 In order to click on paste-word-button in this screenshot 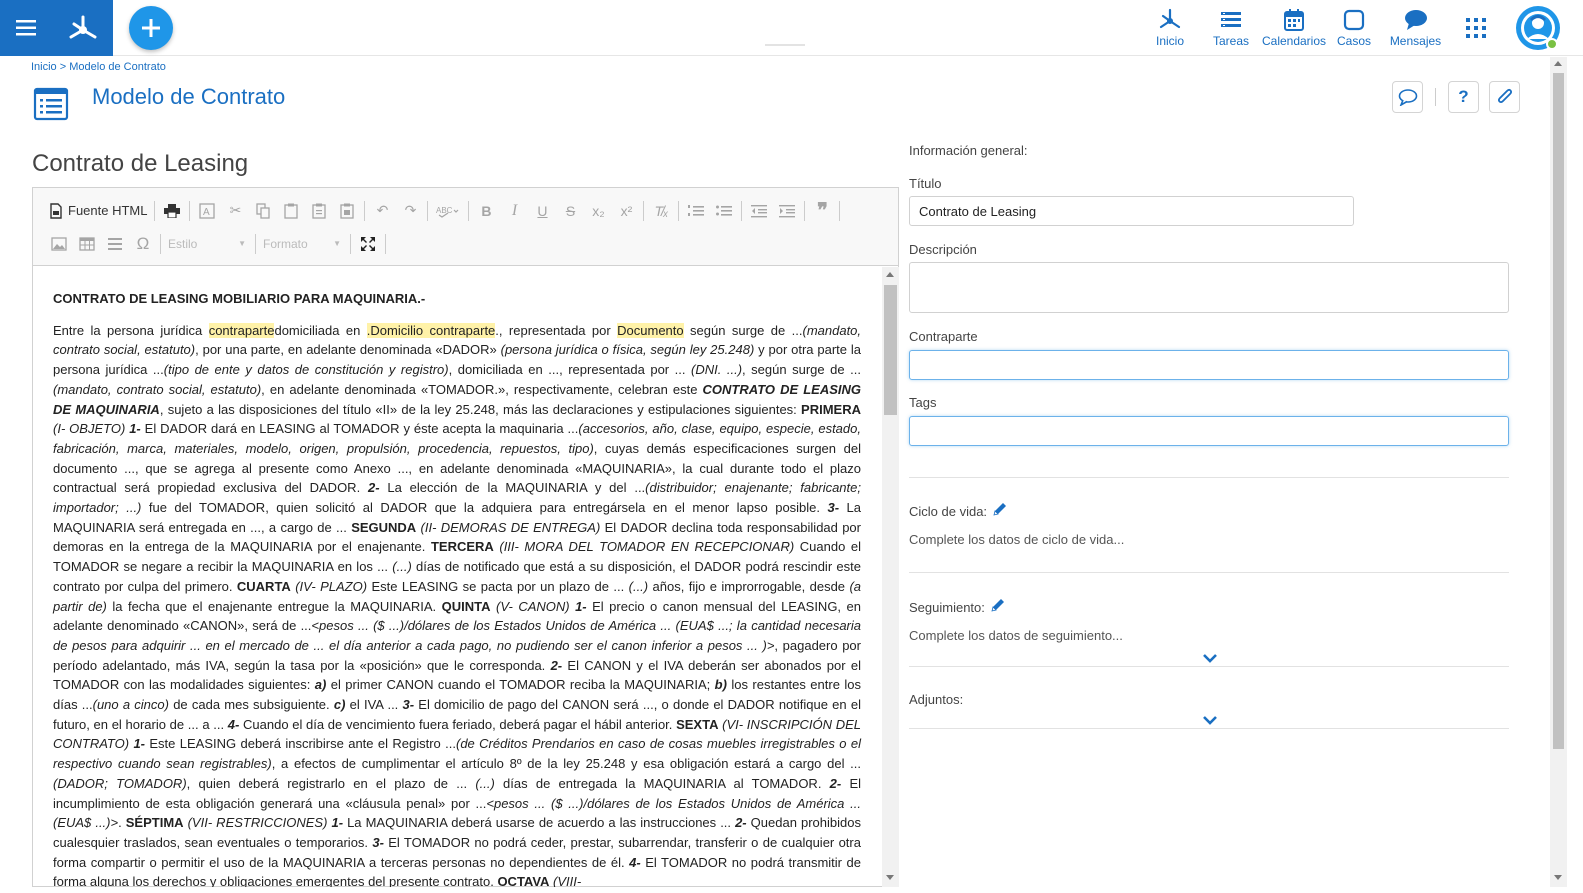, I will do `click(347, 211)`.